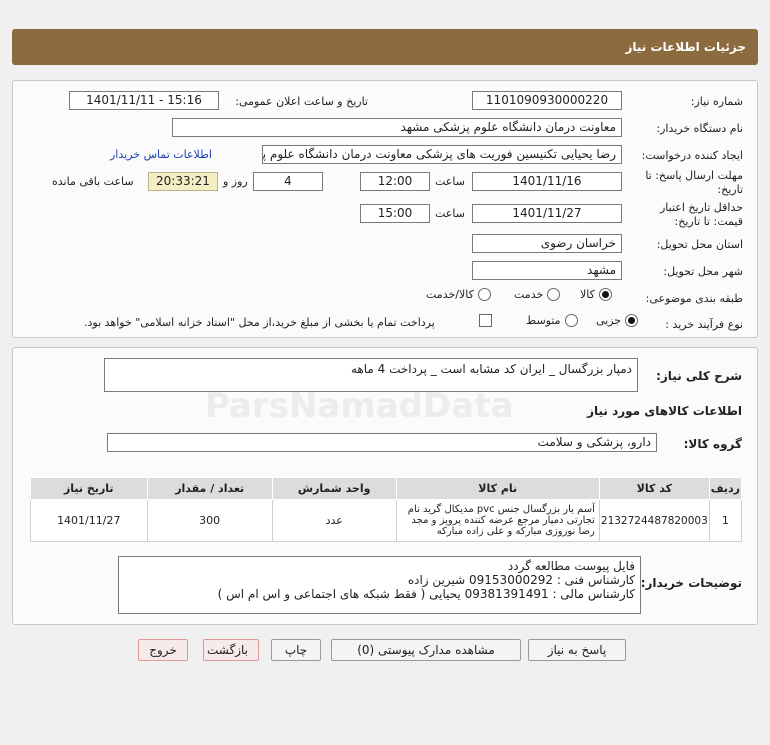 This screenshot has width=770, height=745. What do you see at coordinates (529, 294) in the screenshot?
I see `category-option-label: خدمت` at bounding box center [529, 294].